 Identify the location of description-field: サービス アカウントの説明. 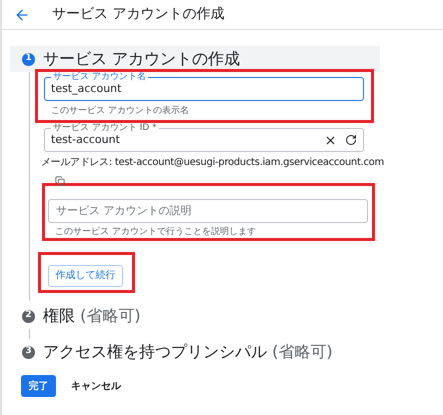
(208, 211).